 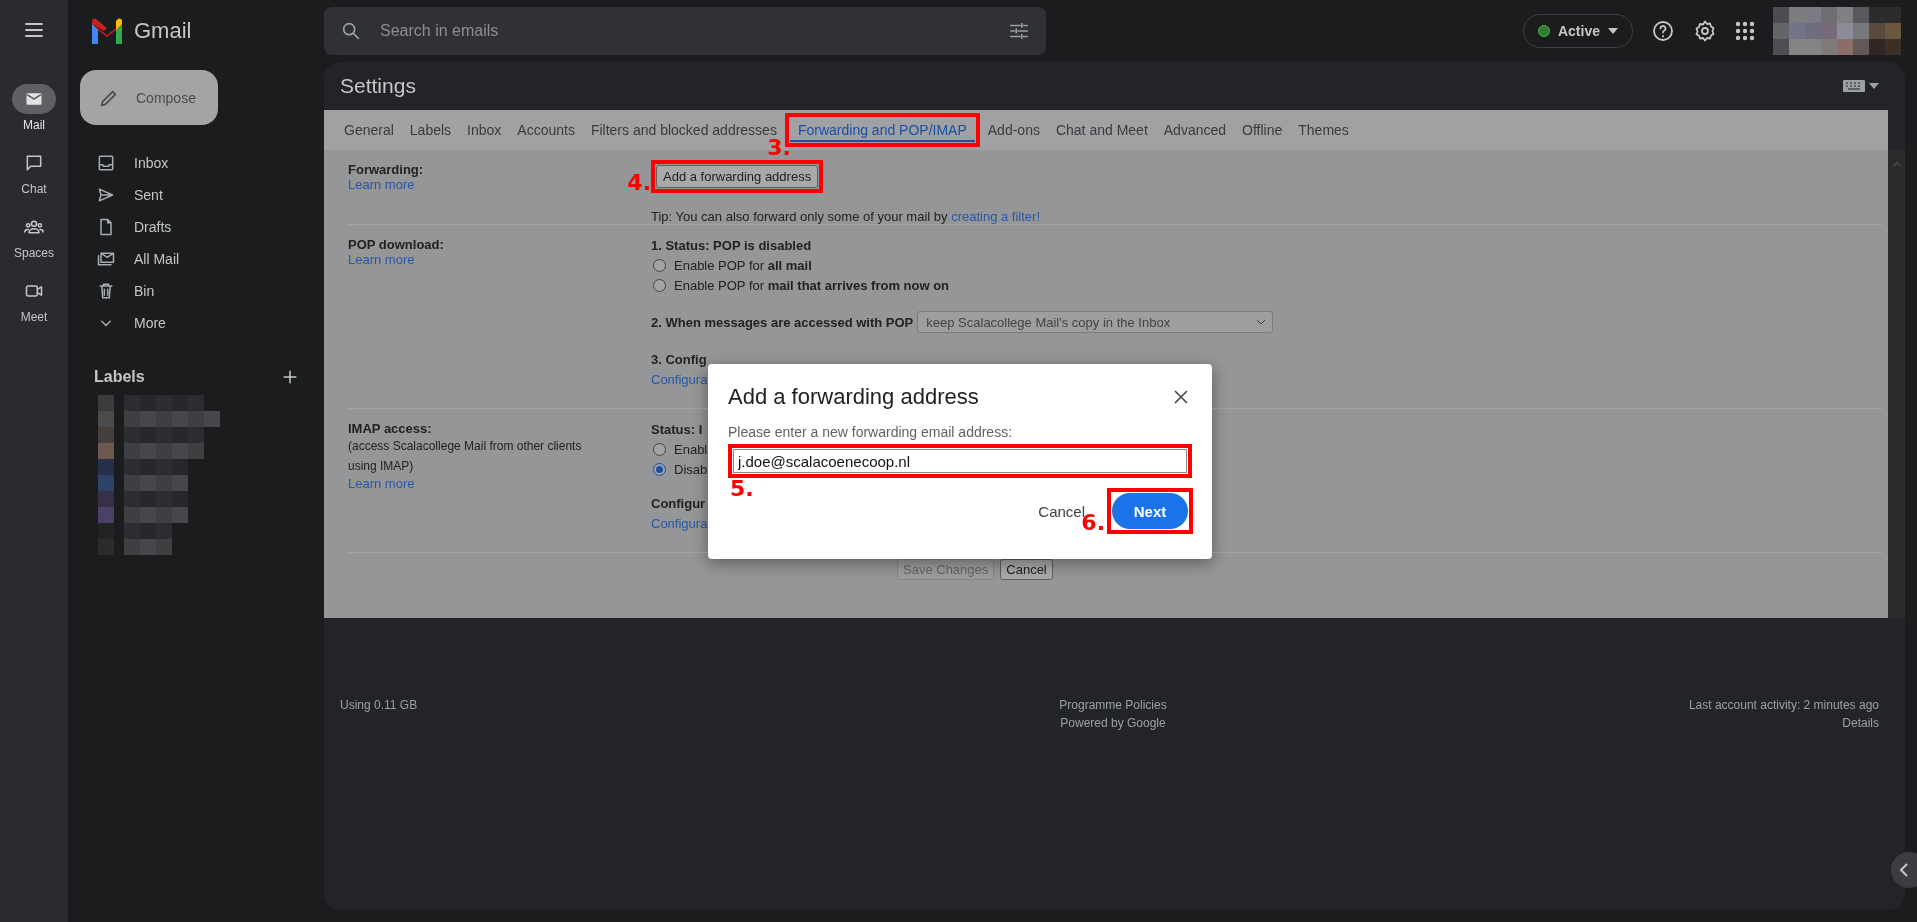 What do you see at coordinates (119, 377) in the screenshot?
I see `labels-heading: Labels` at bounding box center [119, 377].